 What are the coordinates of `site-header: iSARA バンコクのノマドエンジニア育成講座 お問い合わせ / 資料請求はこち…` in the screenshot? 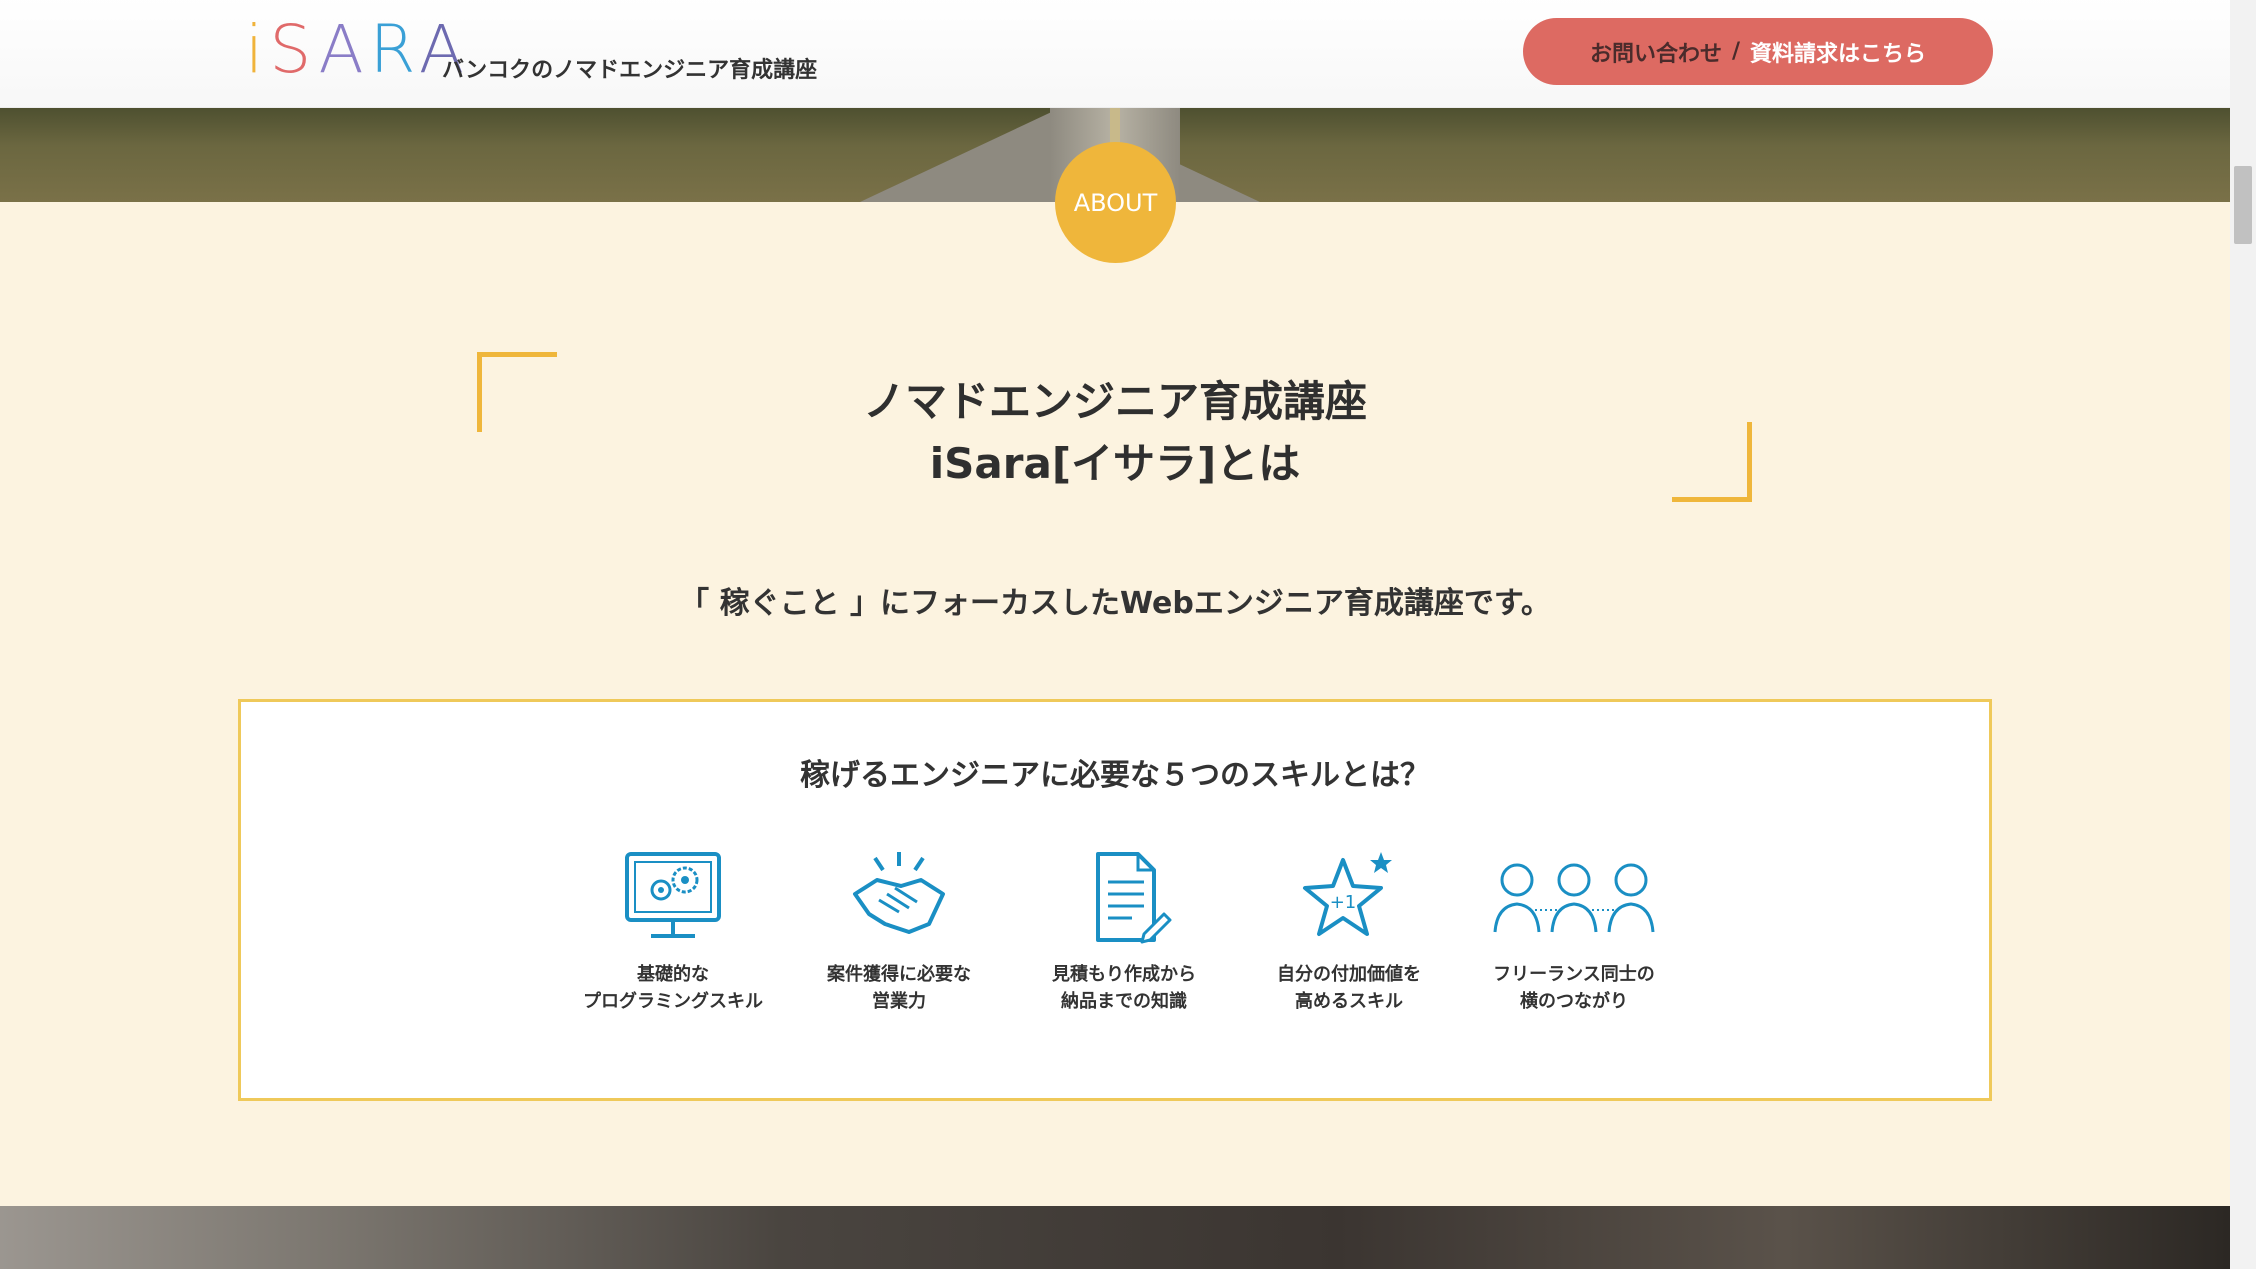 It's located at (1115, 53).